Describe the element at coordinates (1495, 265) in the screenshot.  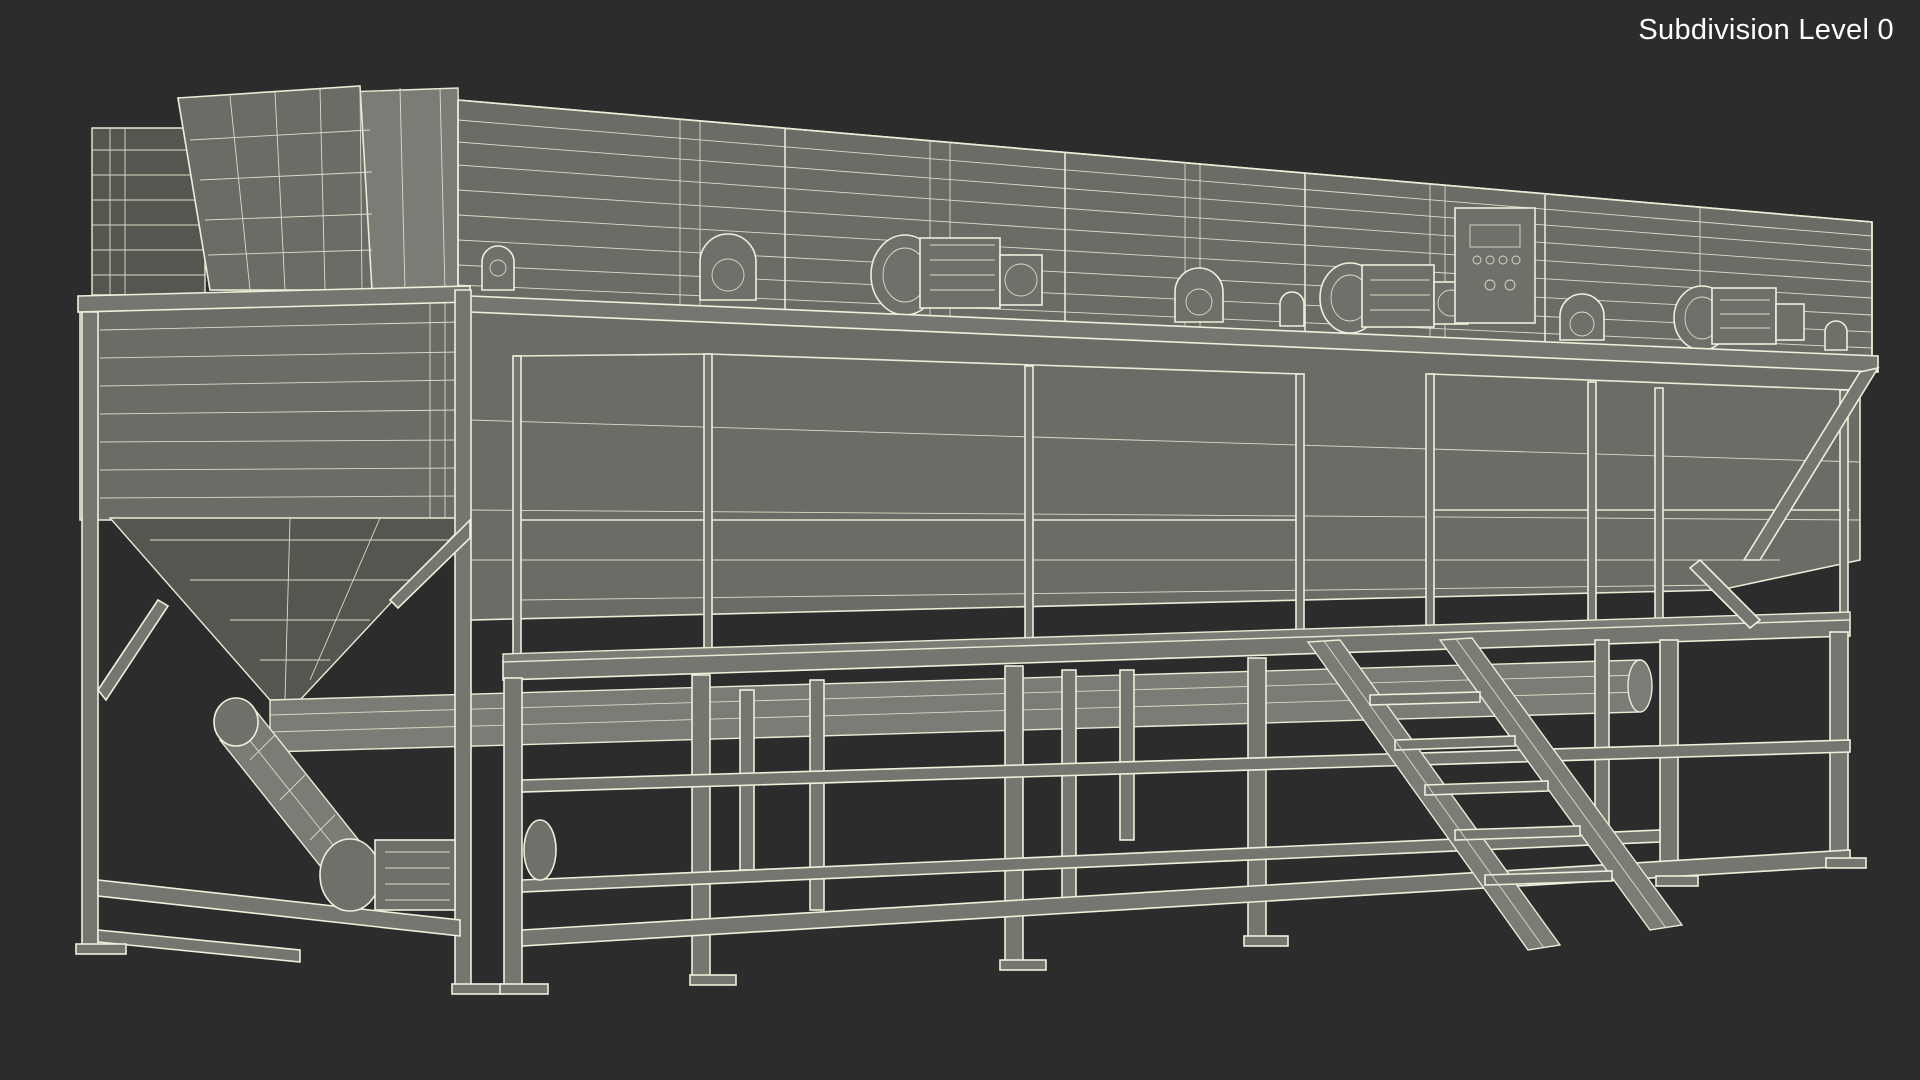
I see `control-panel-box` at that location.